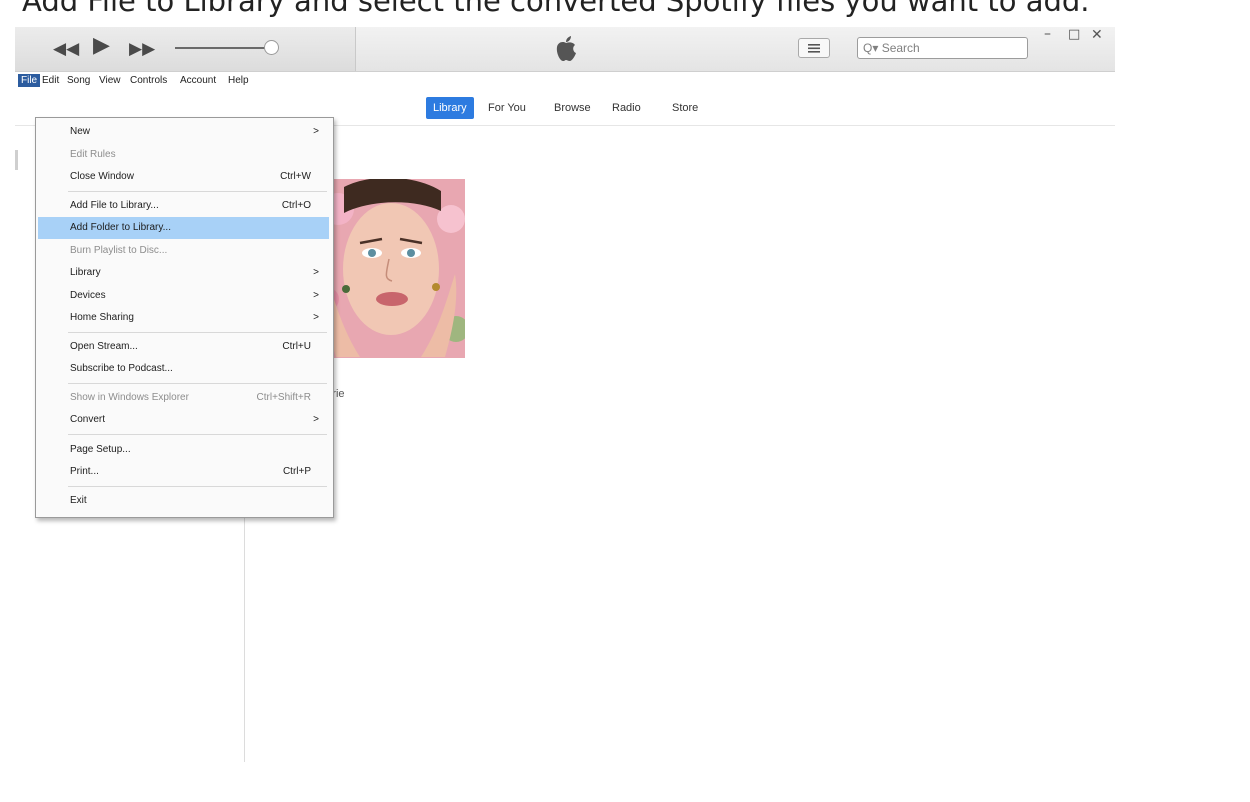  What do you see at coordinates (942, 48) in the screenshot?
I see `search-input: Q▾ Search` at bounding box center [942, 48].